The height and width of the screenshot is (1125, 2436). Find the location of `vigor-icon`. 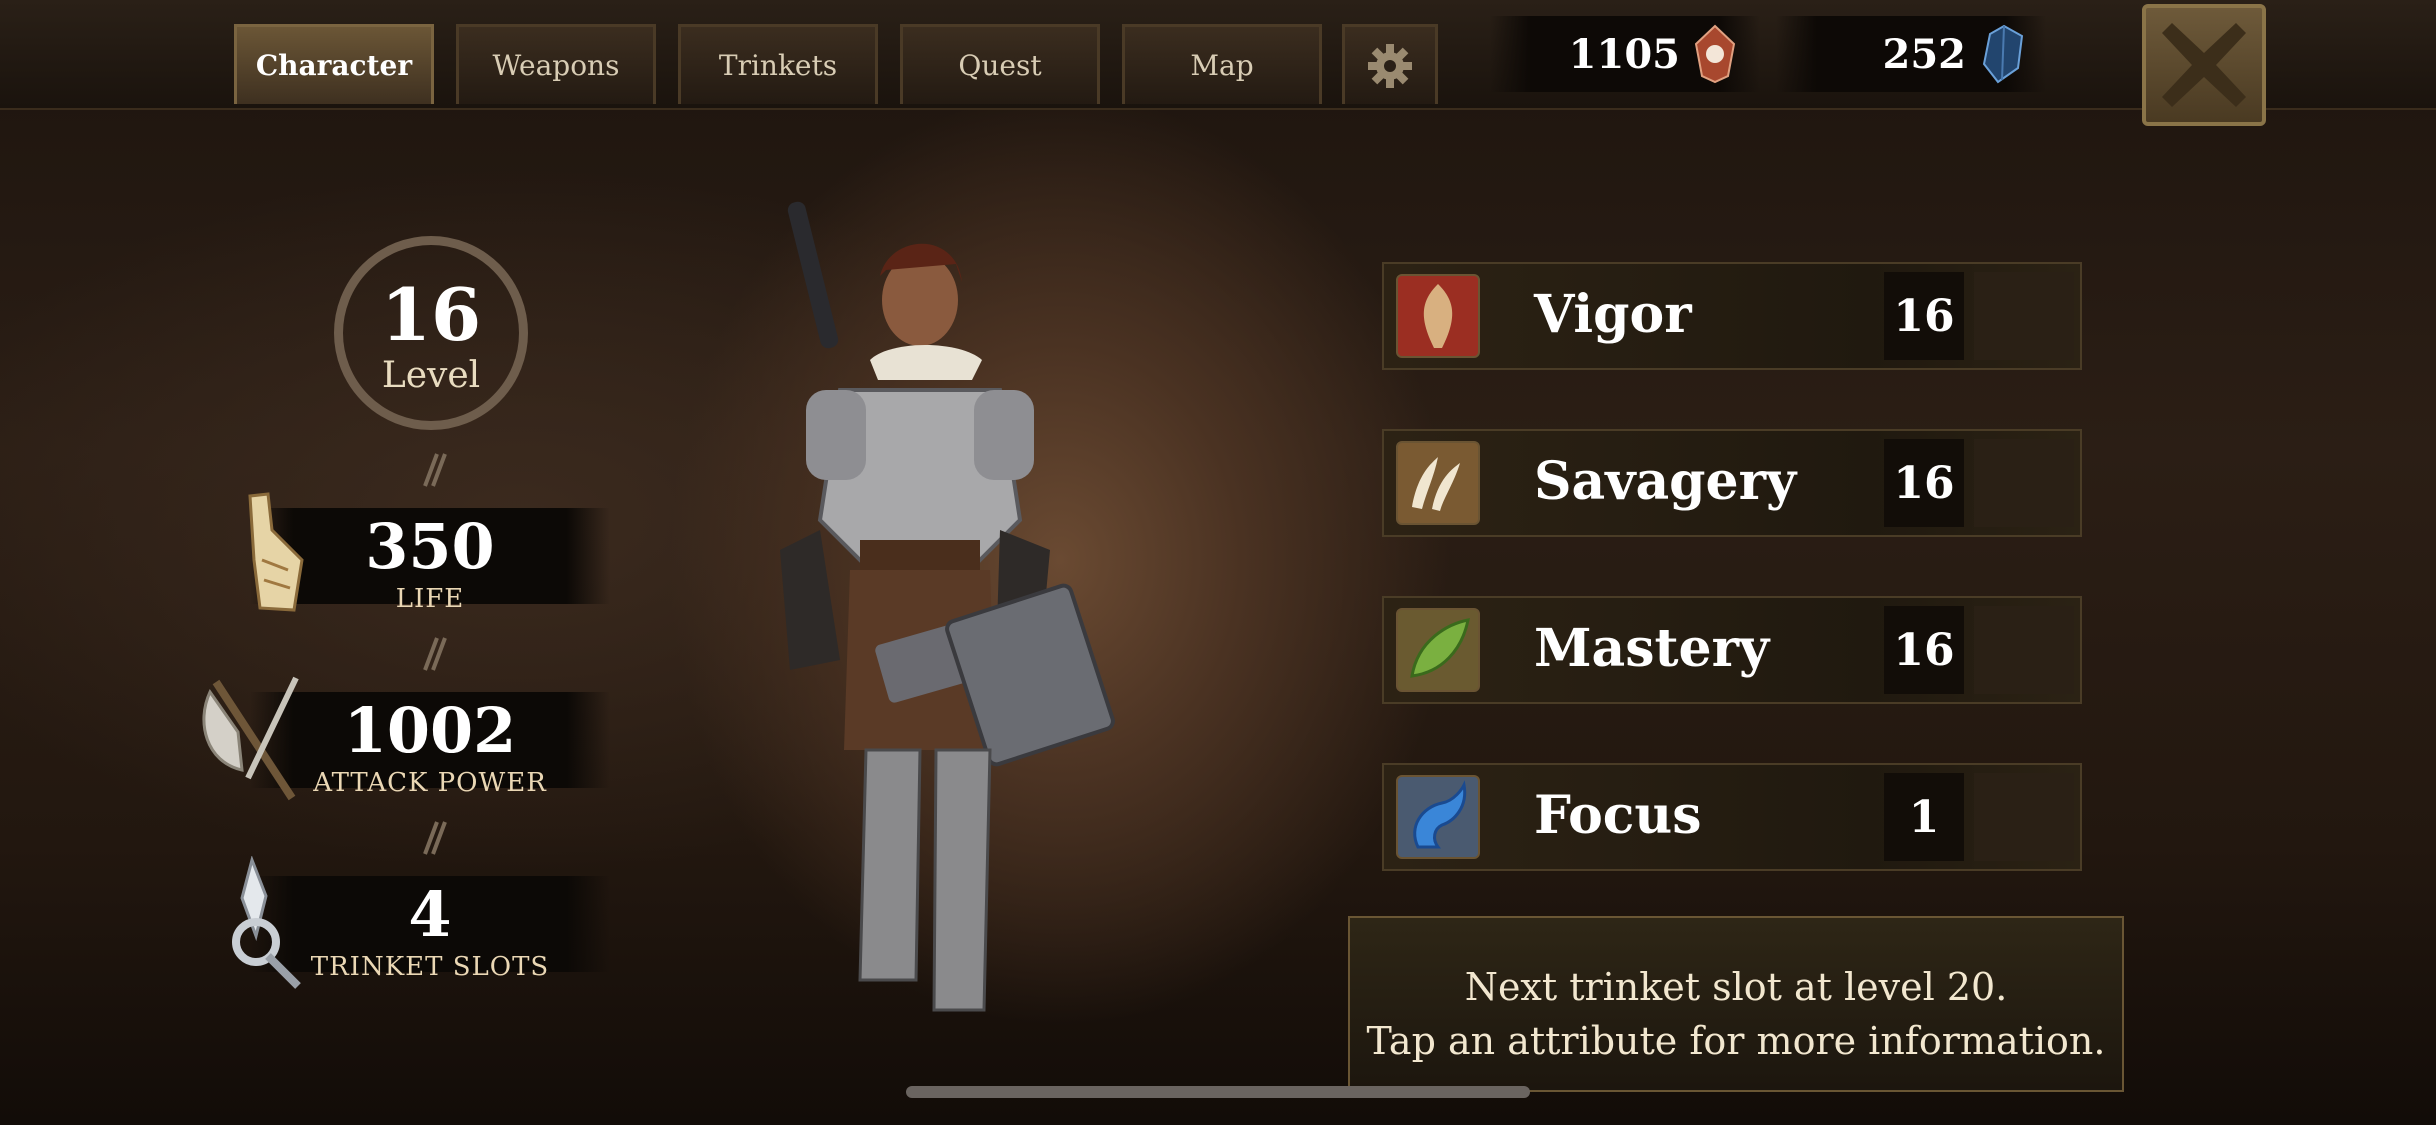

vigor-icon is located at coordinates (1438, 316).